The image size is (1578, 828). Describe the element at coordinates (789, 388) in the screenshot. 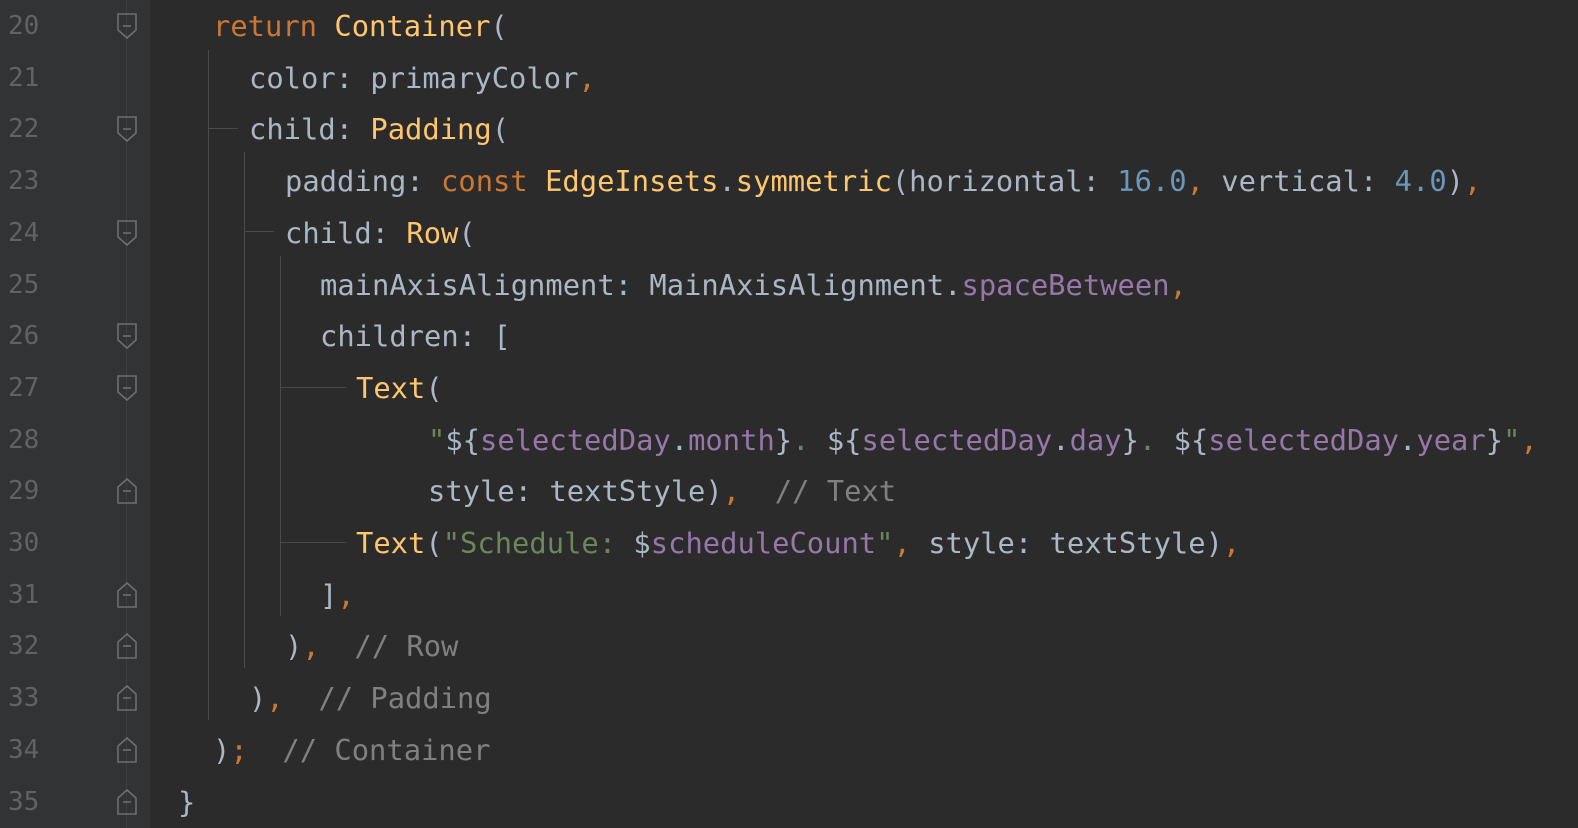

I see `code-line: 27 Text(` at that location.